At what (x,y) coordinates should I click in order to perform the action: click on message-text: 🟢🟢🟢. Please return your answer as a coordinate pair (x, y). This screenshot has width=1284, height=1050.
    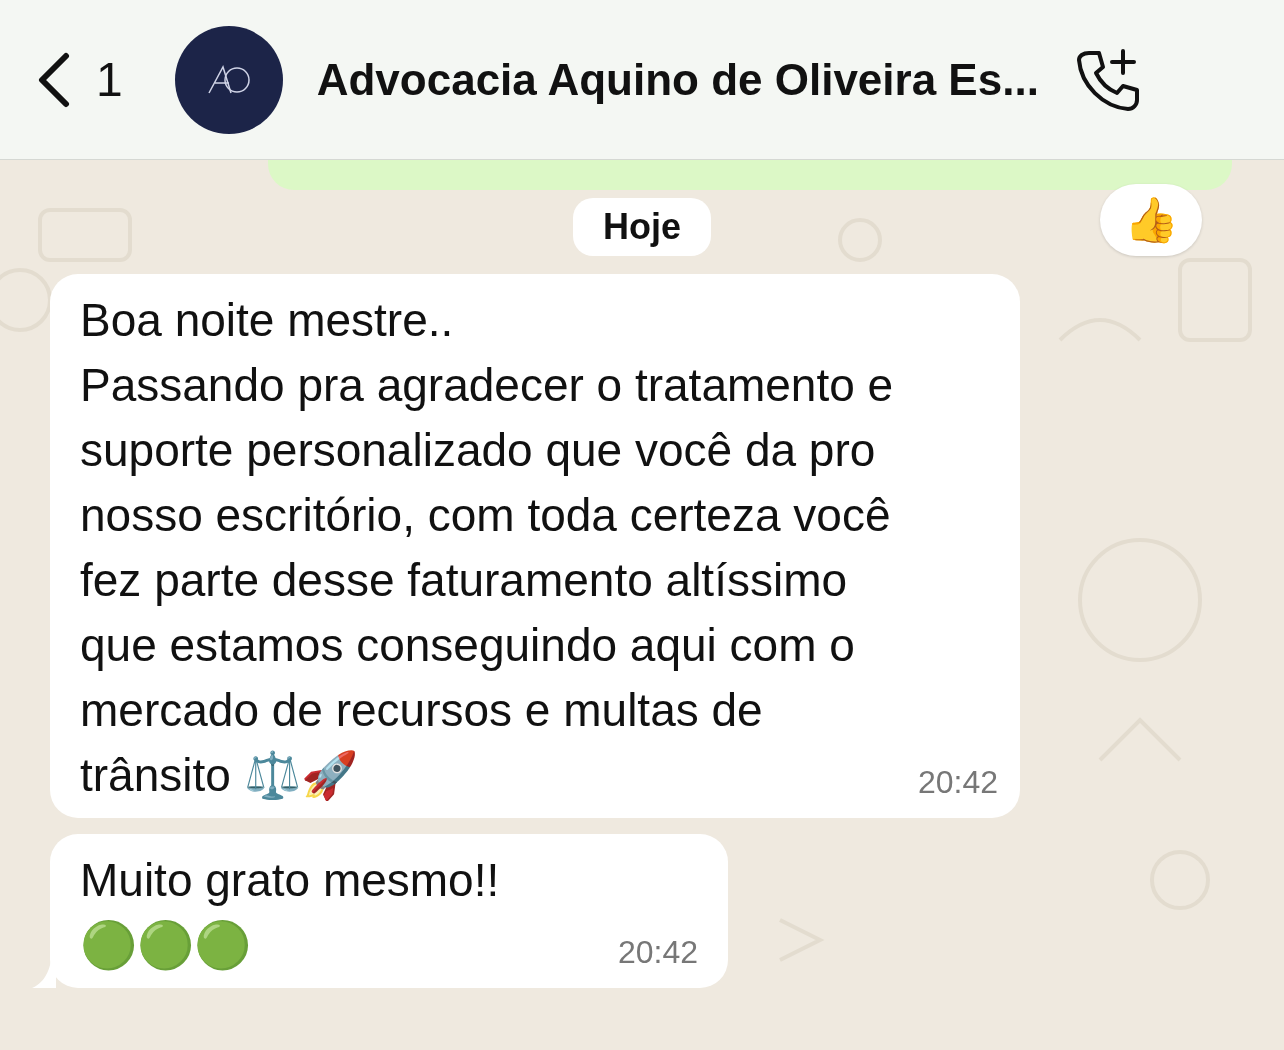
    Looking at the image, I should click on (165, 945).